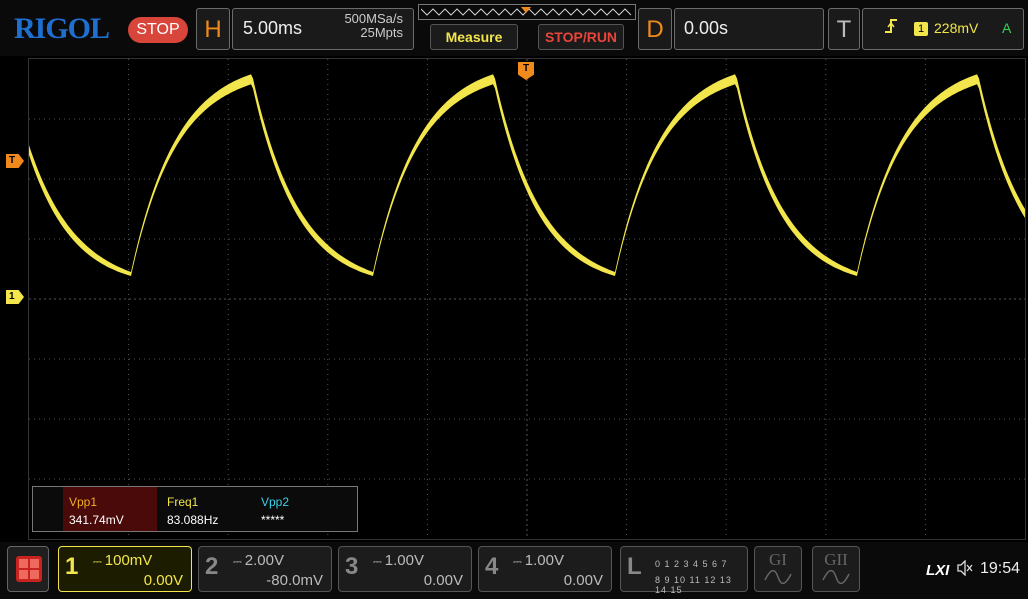 This screenshot has width=1028, height=599. Describe the element at coordinates (693, 585) in the screenshot. I see `logic-channels-row-2: 8 9 10 11 12 13 14 15` at that location.